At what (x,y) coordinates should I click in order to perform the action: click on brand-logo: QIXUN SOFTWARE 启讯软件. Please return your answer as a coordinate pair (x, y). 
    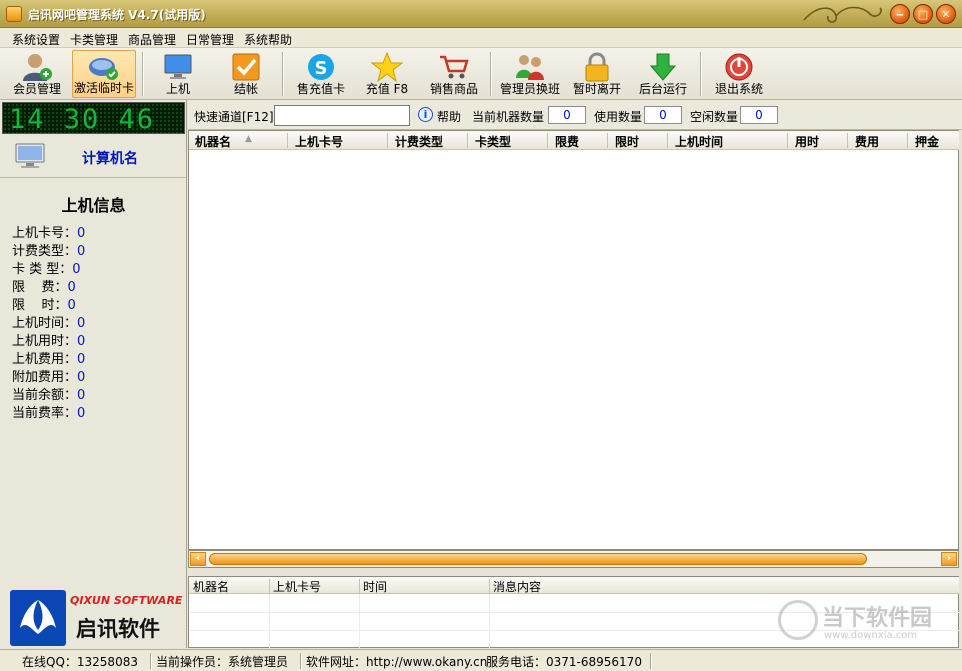
    Looking at the image, I should click on (95, 617).